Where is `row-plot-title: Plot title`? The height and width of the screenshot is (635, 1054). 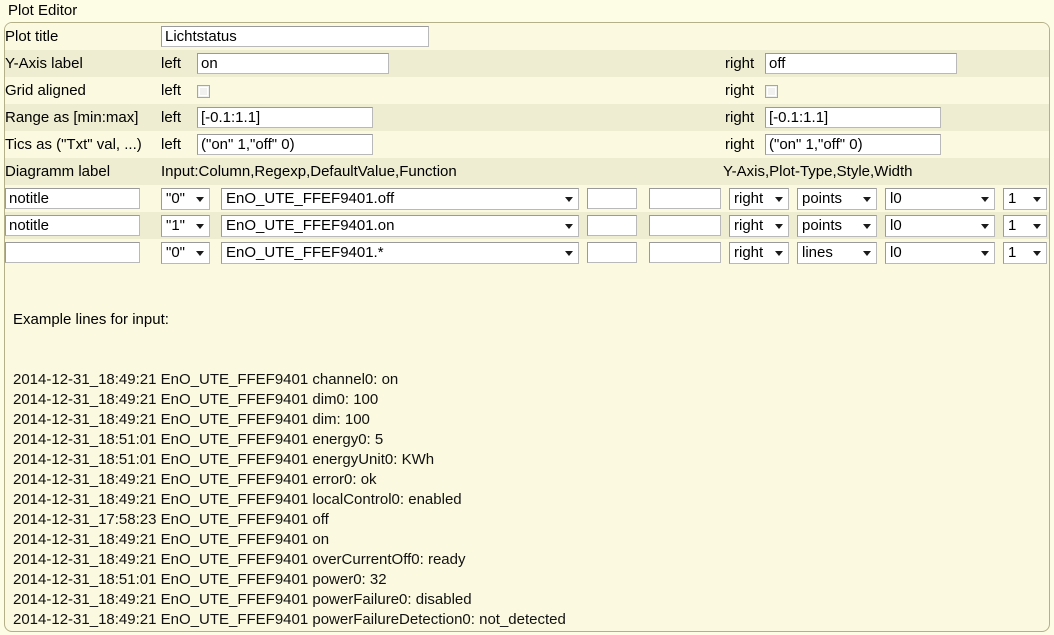
row-plot-title: Plot title is located at coordinates (527, 36).